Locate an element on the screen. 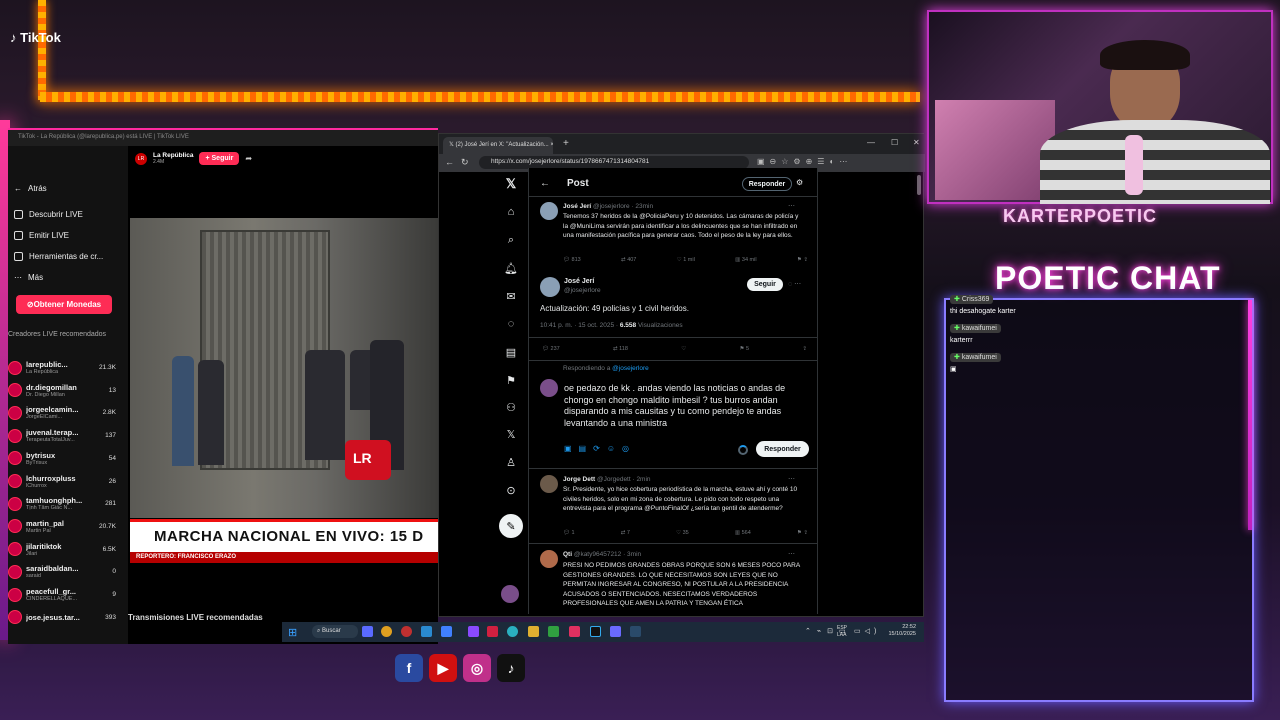 The width and height of the screenshot is (1280, 720). taskbar-search: ⌕ Buscar is located at coordinates (335, 631).